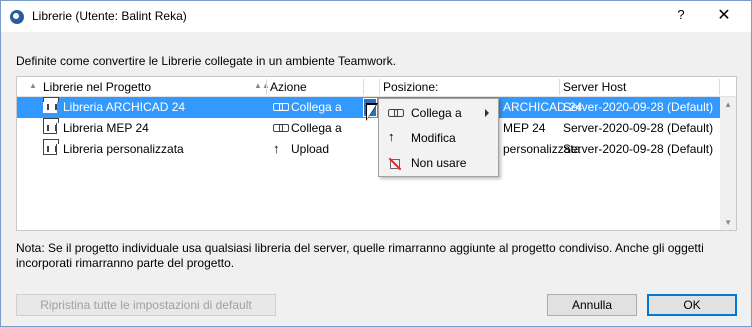  What do you see at coordinates (433, 138) in the screenshot?
I see `menu-item-label: Modifica` at bounding box center [433, 138].